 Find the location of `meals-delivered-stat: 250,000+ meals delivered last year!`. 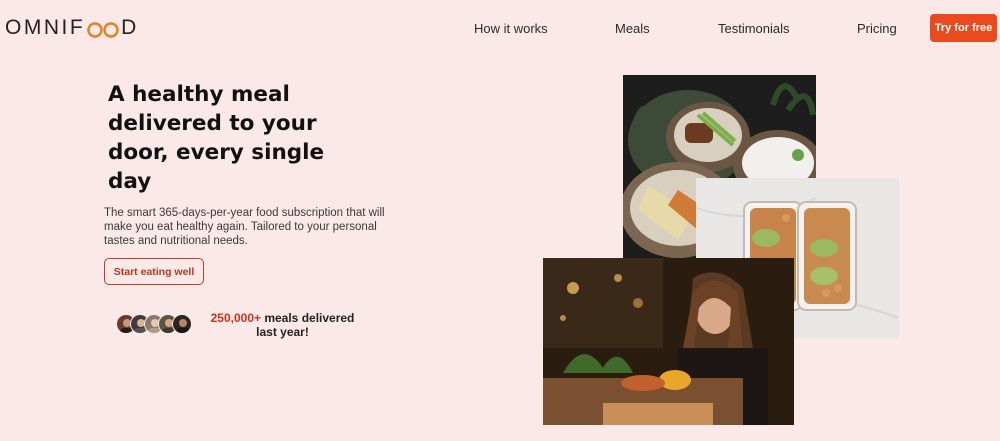

meals-delivered-stat: 250,000+ meals delivered last year! is located at coordinates (282, 325).